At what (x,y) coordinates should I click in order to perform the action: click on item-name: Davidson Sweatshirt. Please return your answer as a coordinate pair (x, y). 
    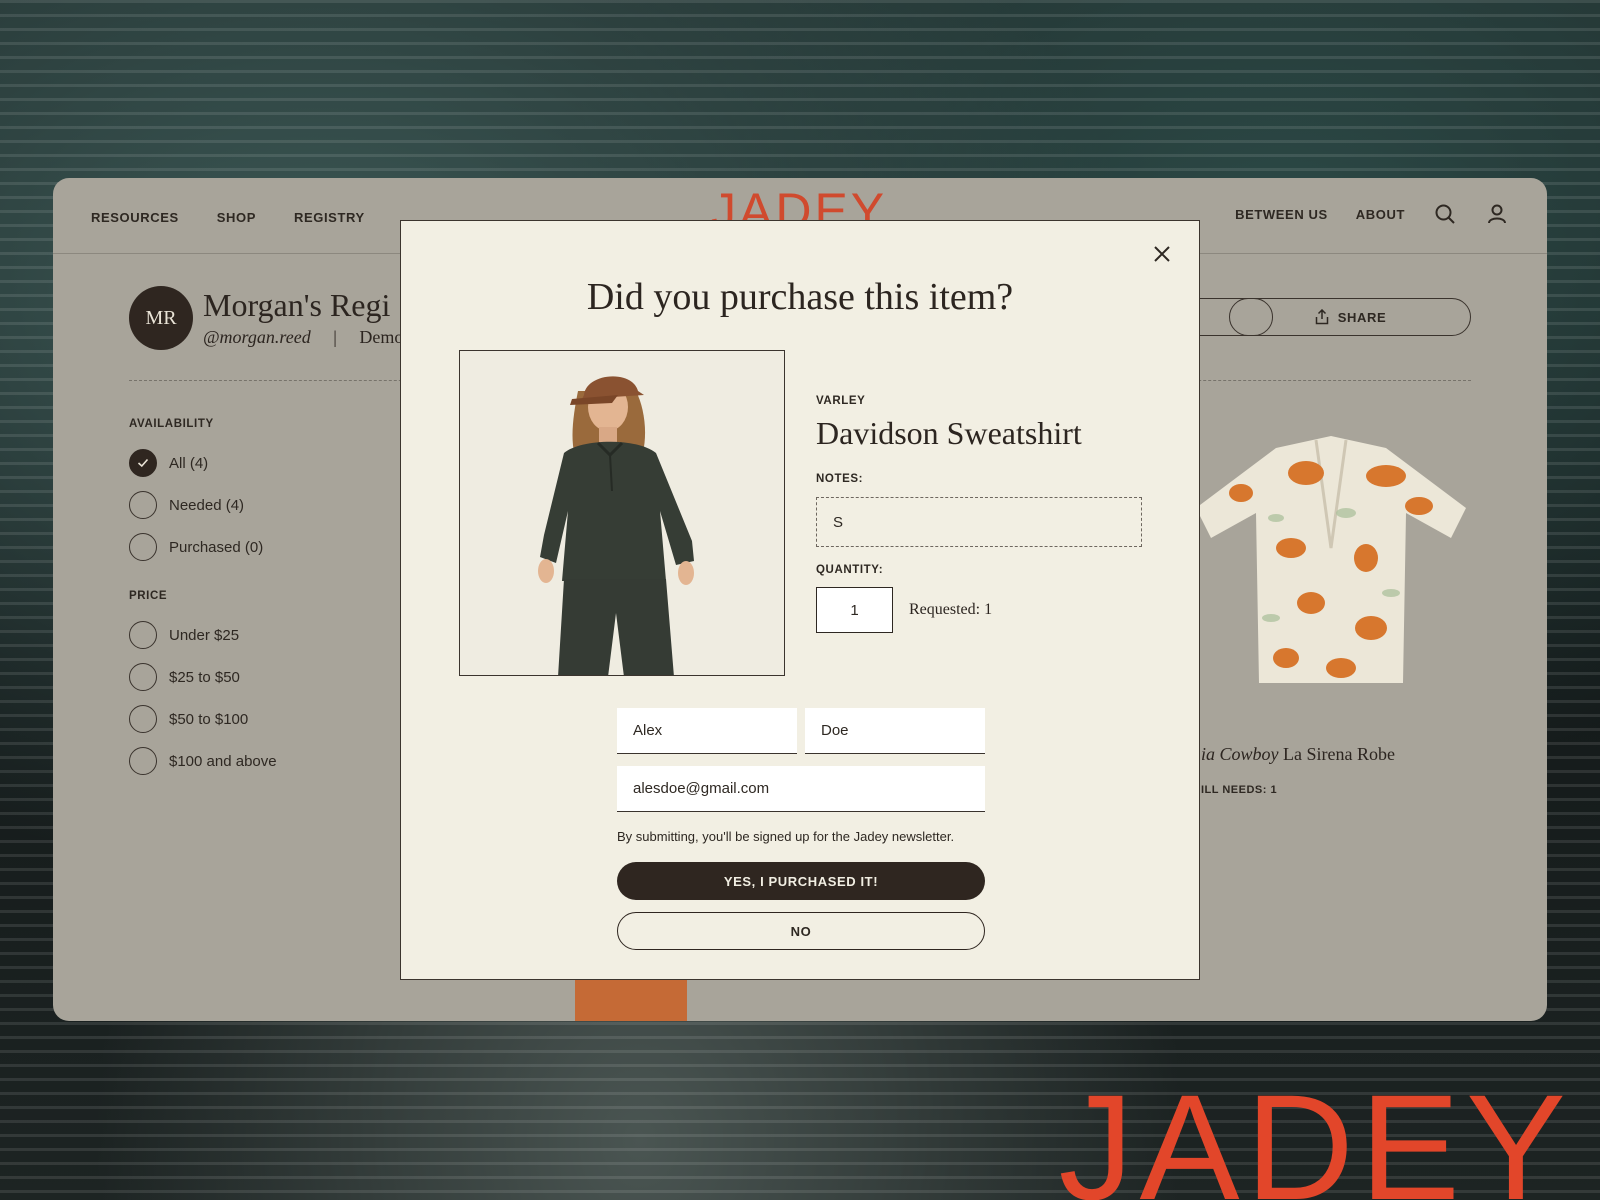
    Looking at the image, I should click on (949, 433).